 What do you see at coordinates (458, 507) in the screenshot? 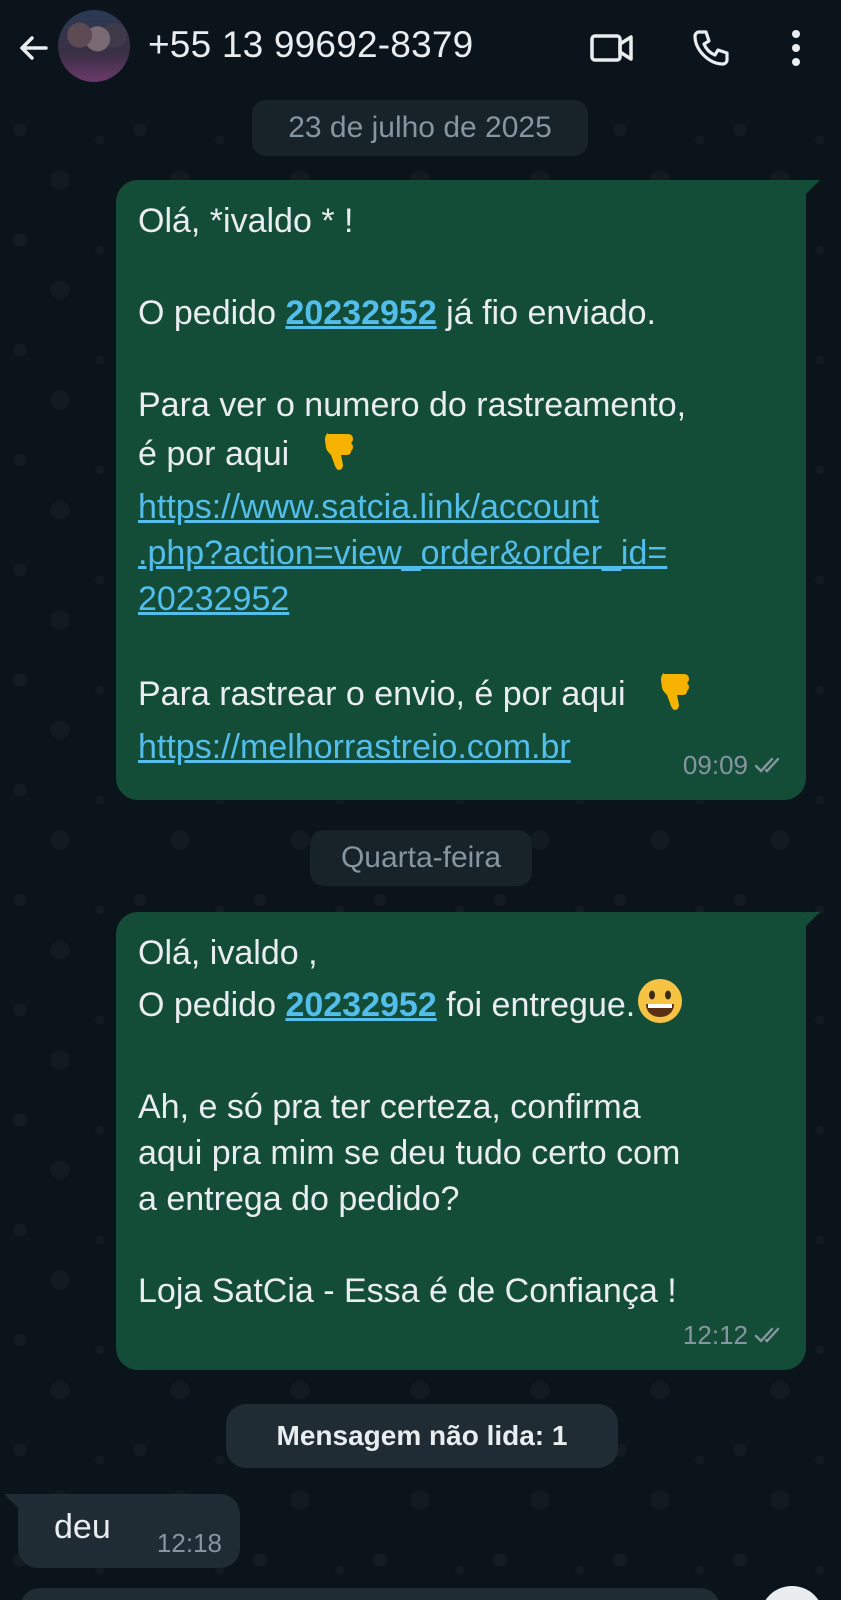
I see `tracking-link: https://www.satcia.link/account` at bounding box center [458, 507].